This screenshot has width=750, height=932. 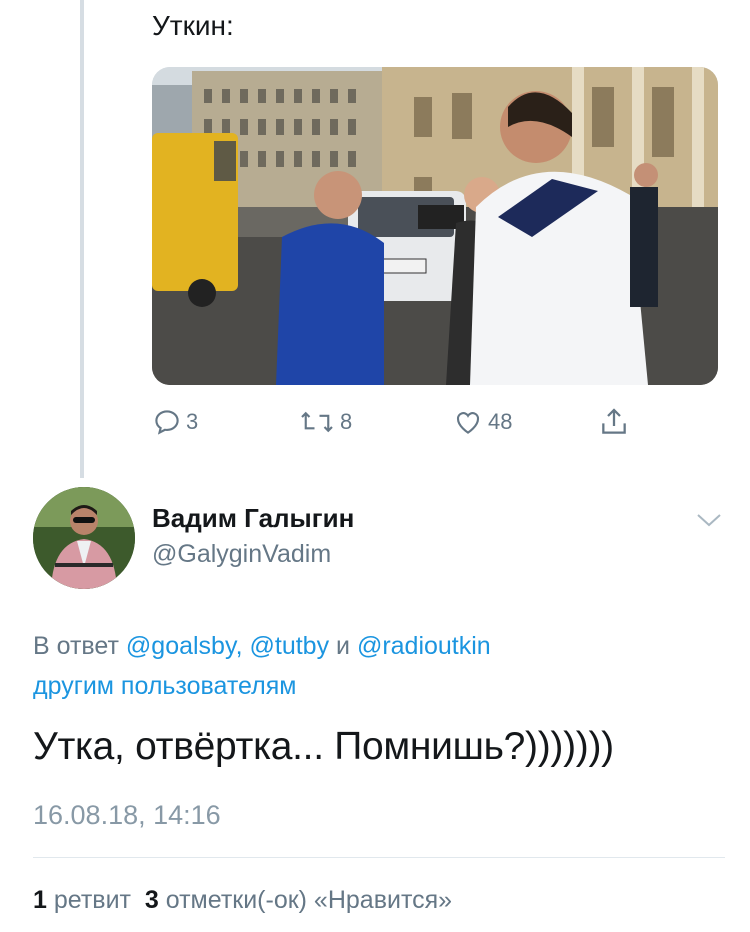 What do you see at coordinates (346, 421) in the screenshot?
I see `retweet-count: 8` at bounding box center [346, 421].